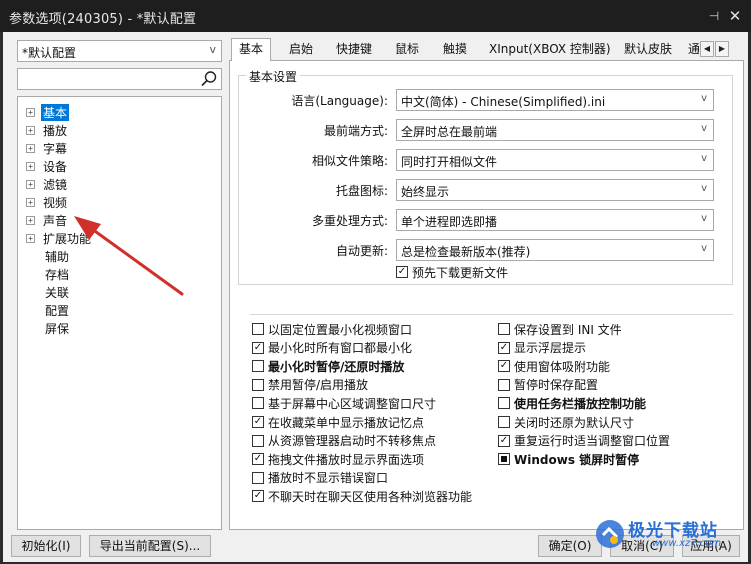  What do you see at coordinates (550, 49) in the screenshot?
I see `tab-xinput: XInput(XBOX 控制器)` at bounding box center [550, 49].